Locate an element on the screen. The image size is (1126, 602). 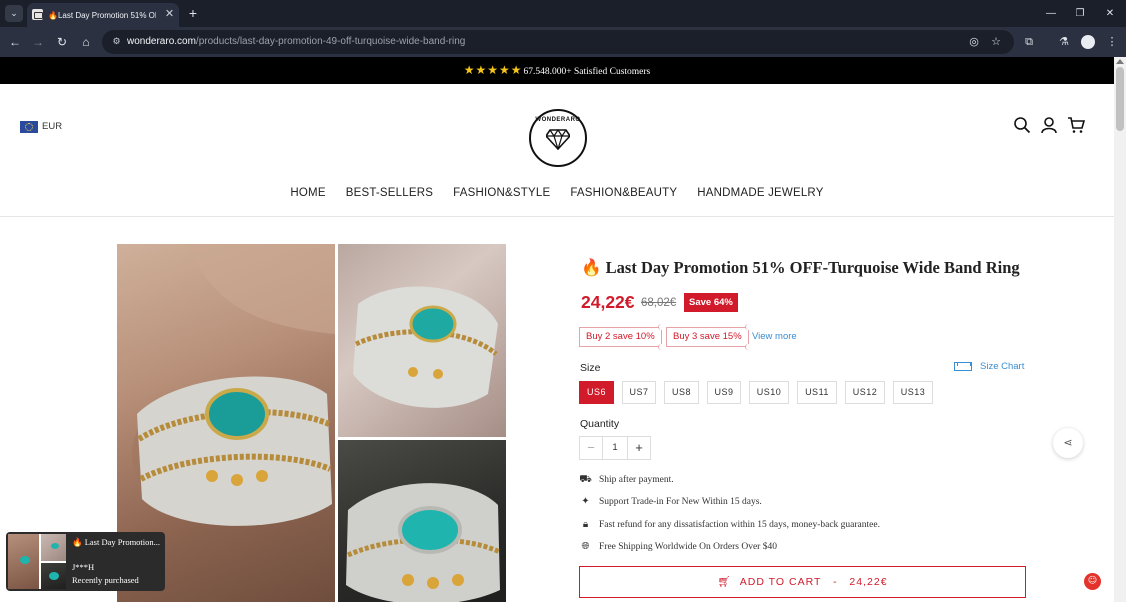
site-logo: WONDERARO is located at coordinates (558, 138).